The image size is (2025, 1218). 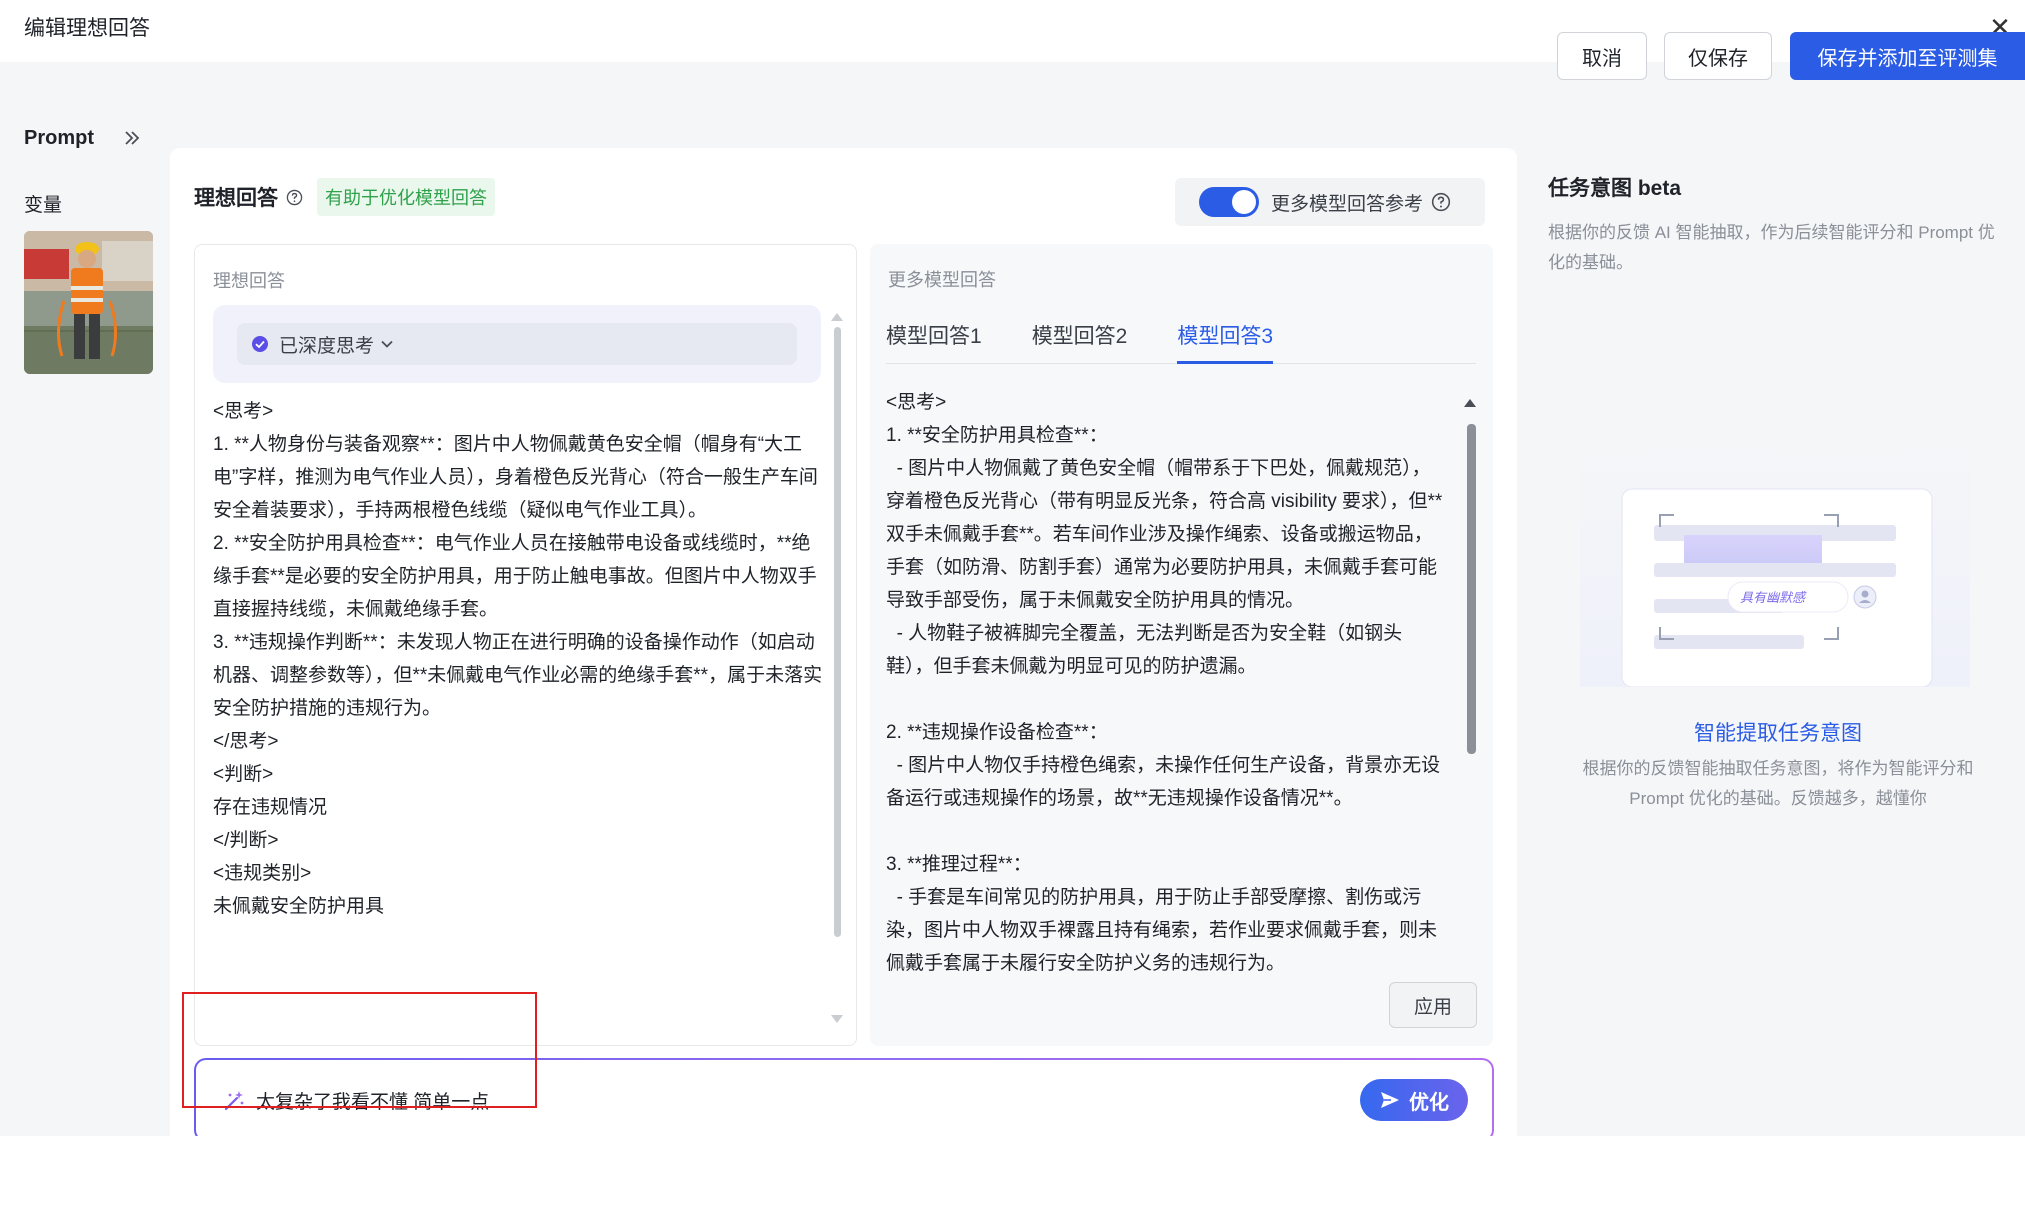 What do you see at coordinates (756, 1100) in the screenshot?
I see `optimize-feedback-input` at bounding box center [756, 1100].